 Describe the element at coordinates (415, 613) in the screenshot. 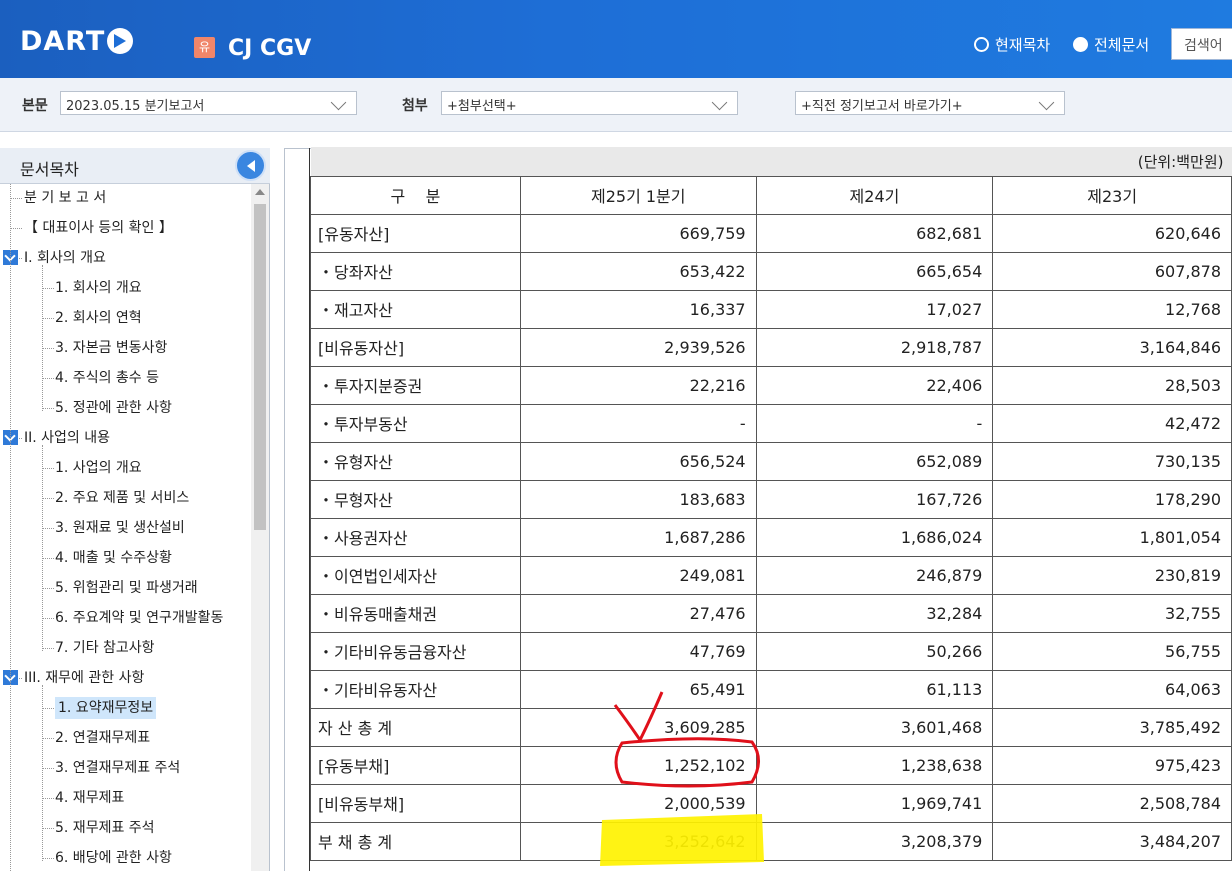

I see `row-label: ・비유동매출채권` at that location.